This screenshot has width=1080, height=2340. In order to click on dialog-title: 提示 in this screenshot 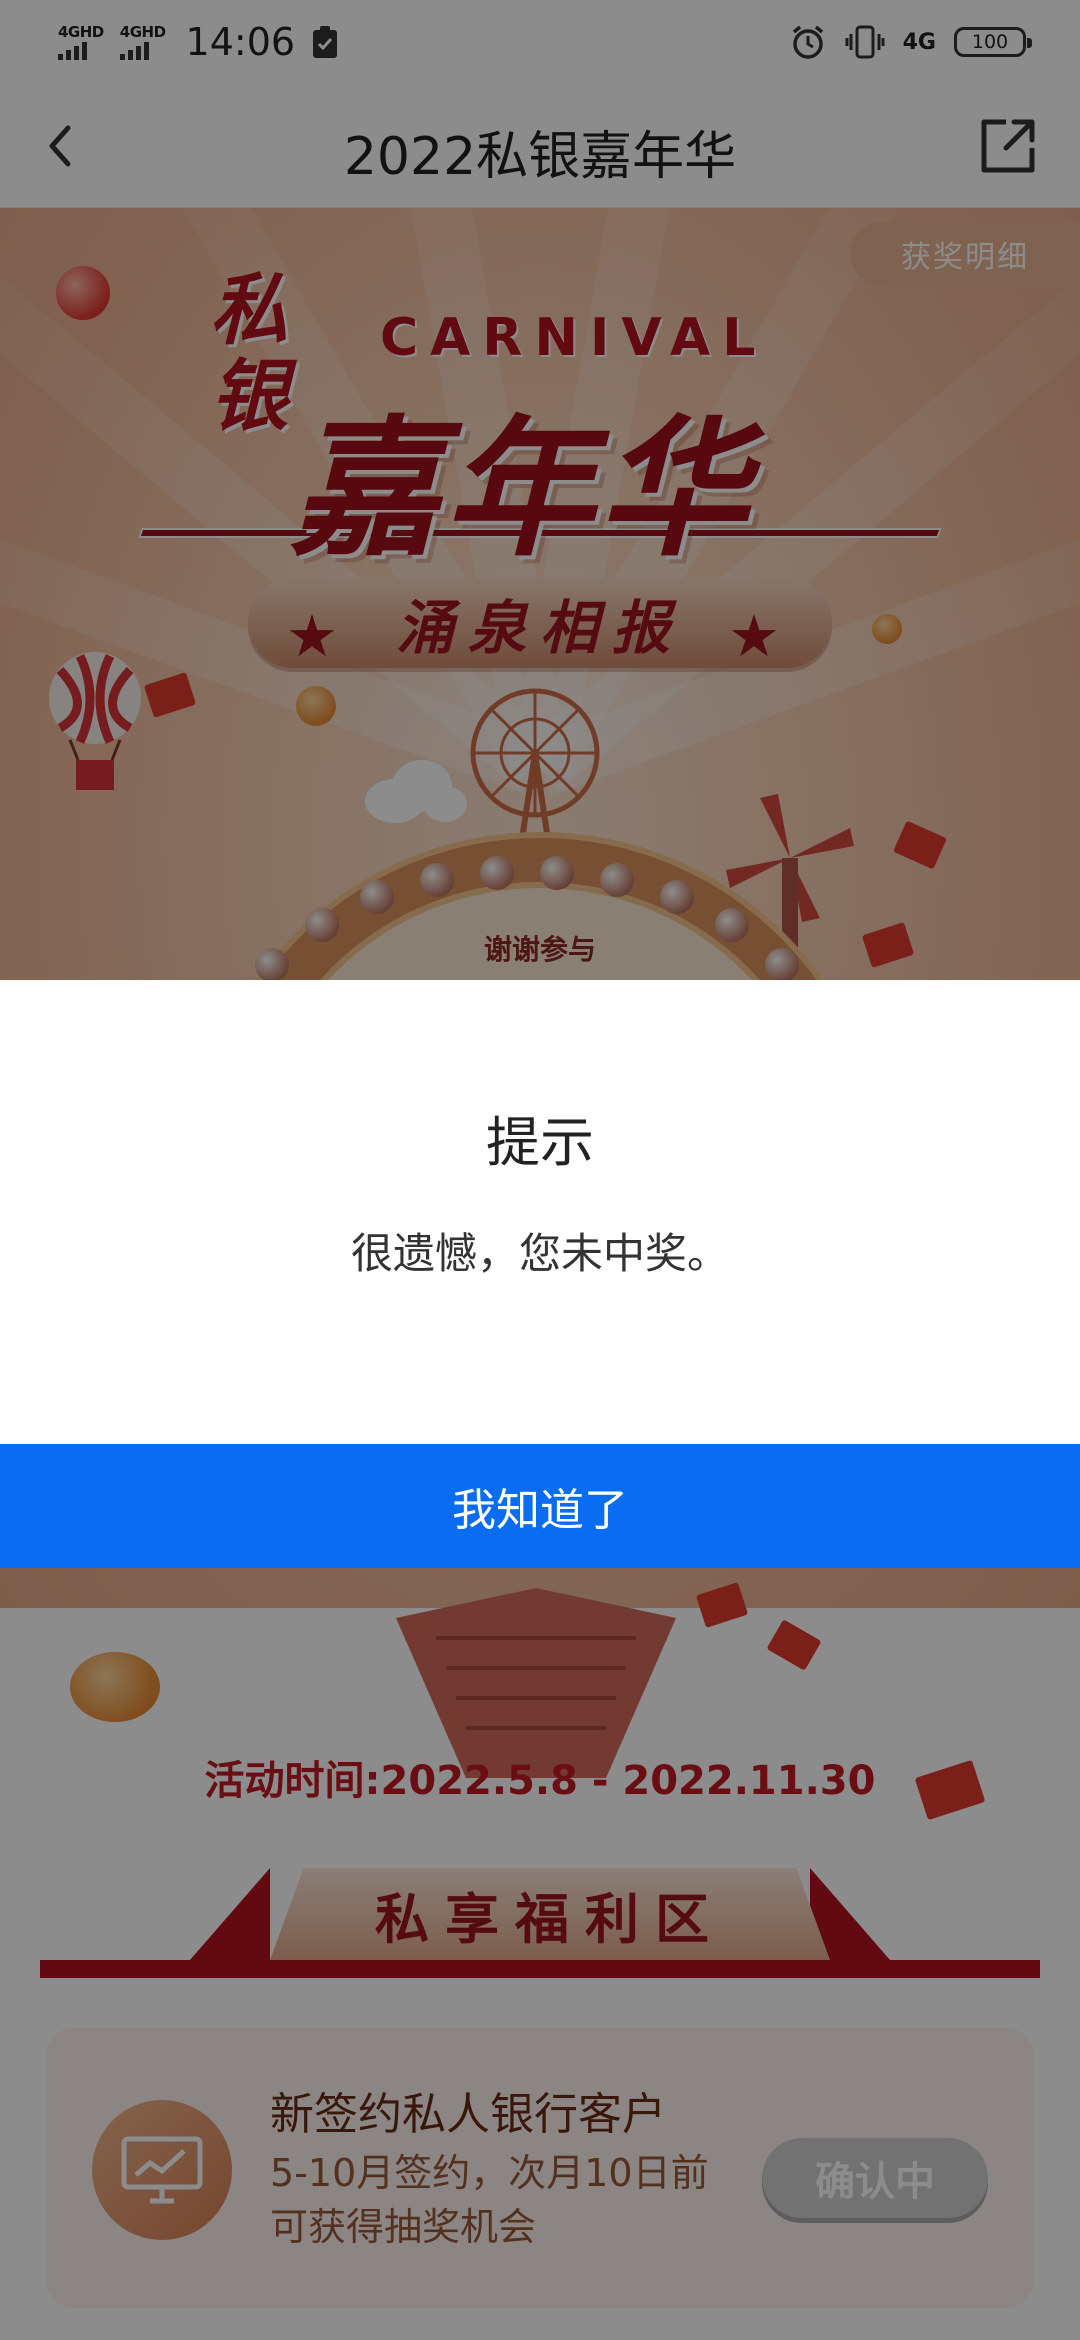, I will do `click(540, 1142)`.